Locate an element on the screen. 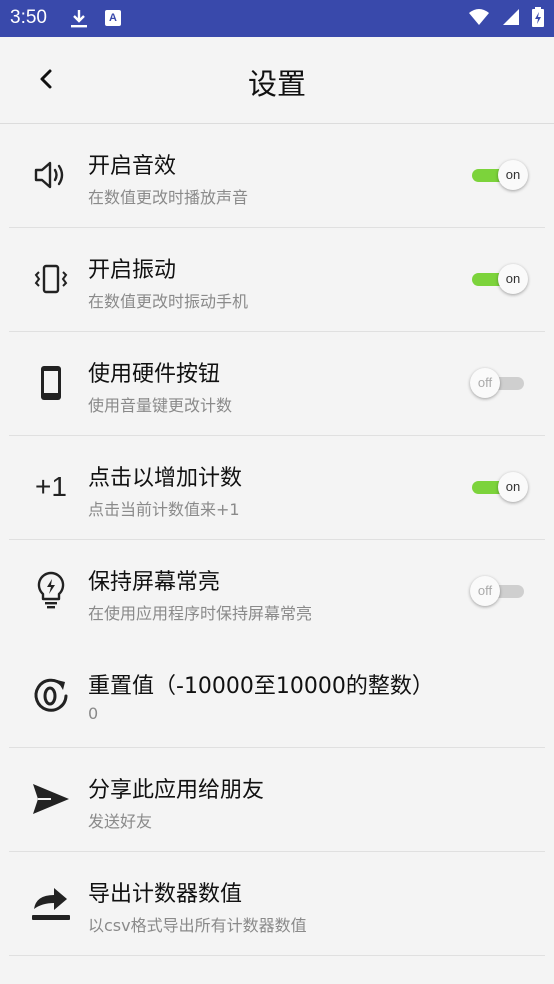  setting-title: 保持屏幕常亮 is located at coordinates (154, 582).